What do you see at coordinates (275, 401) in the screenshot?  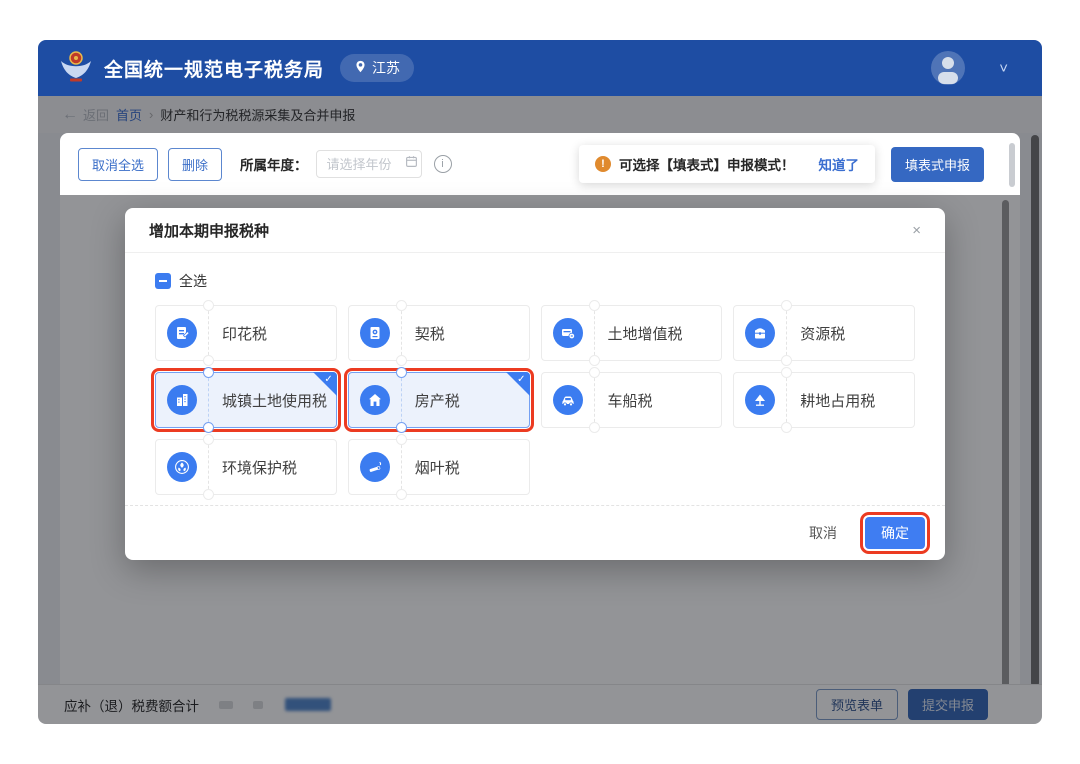 I see `tax-label: 城镇土地使用税` at bounding box center [275, 401].